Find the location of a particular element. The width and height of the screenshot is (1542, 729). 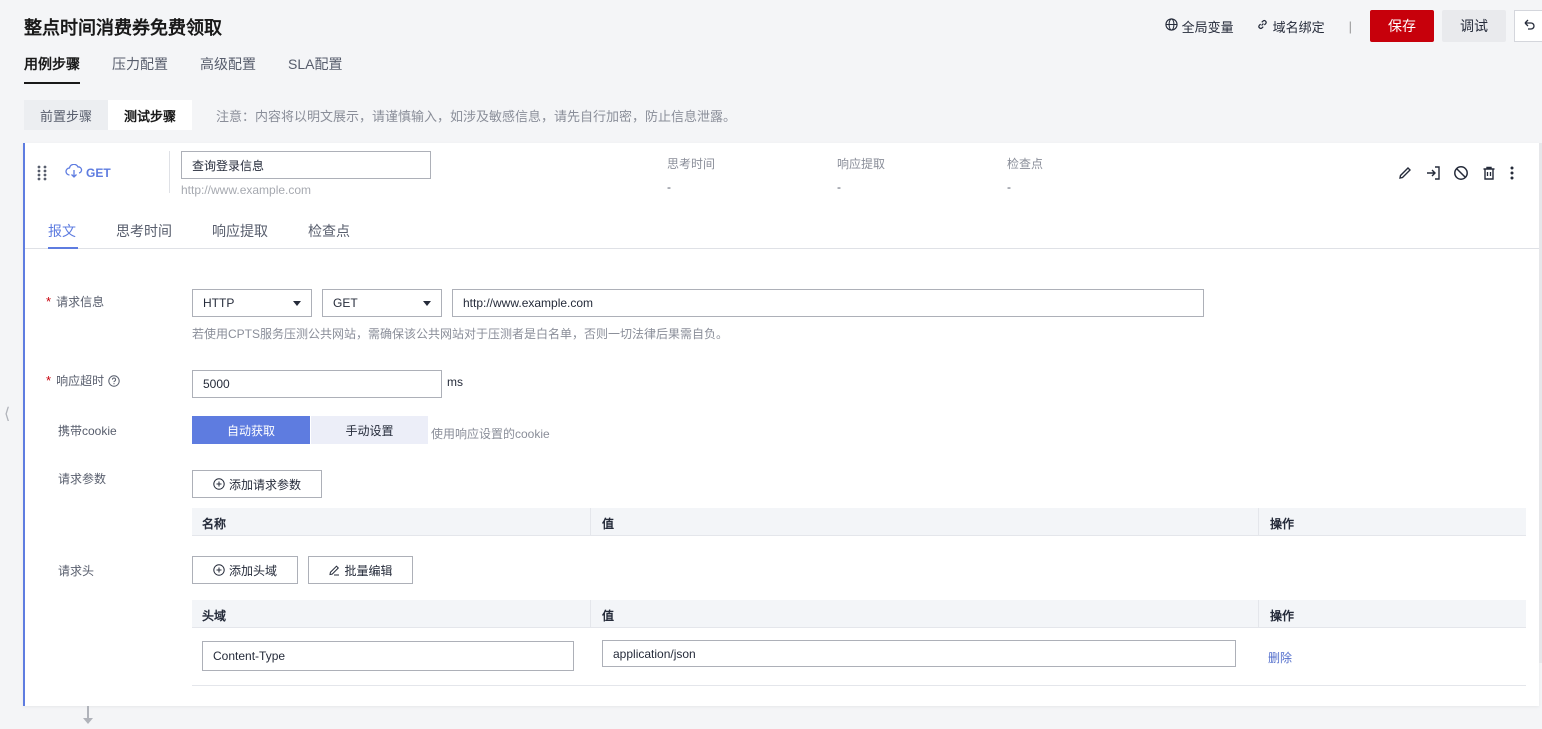

tab-test-steps: 测试步骤 is located at coordinates (150, 115).